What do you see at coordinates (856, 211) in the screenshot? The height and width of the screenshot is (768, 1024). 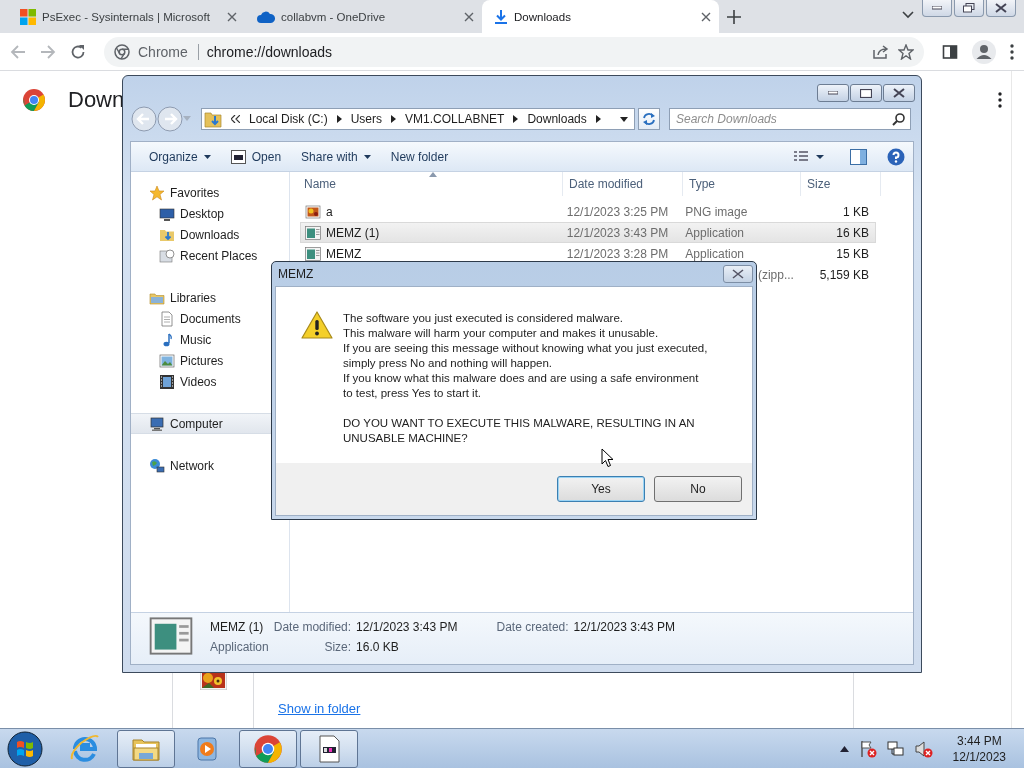 I see `file-size: 1 KB` at bounding box center [856, 211].